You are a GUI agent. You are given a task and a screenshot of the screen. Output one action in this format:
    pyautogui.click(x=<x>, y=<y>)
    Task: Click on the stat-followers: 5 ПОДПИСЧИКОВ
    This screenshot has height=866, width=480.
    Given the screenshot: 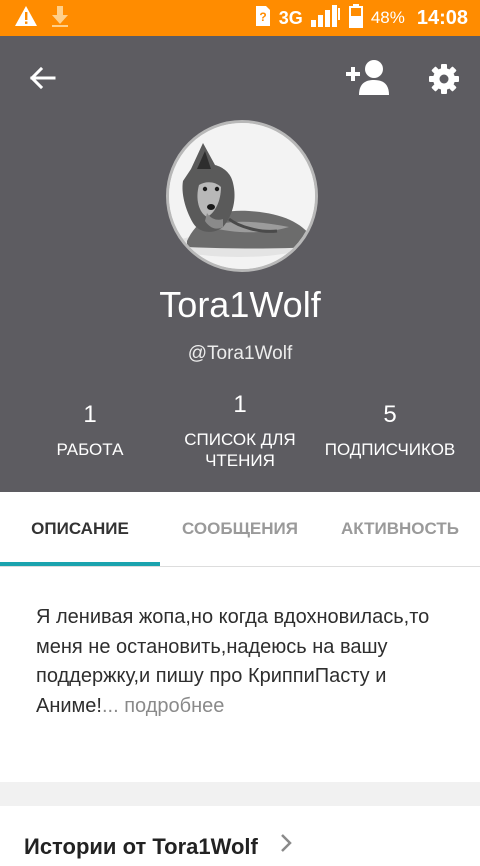 What is the action you would take?
    pyautogui.click(x=390, y=430)
    